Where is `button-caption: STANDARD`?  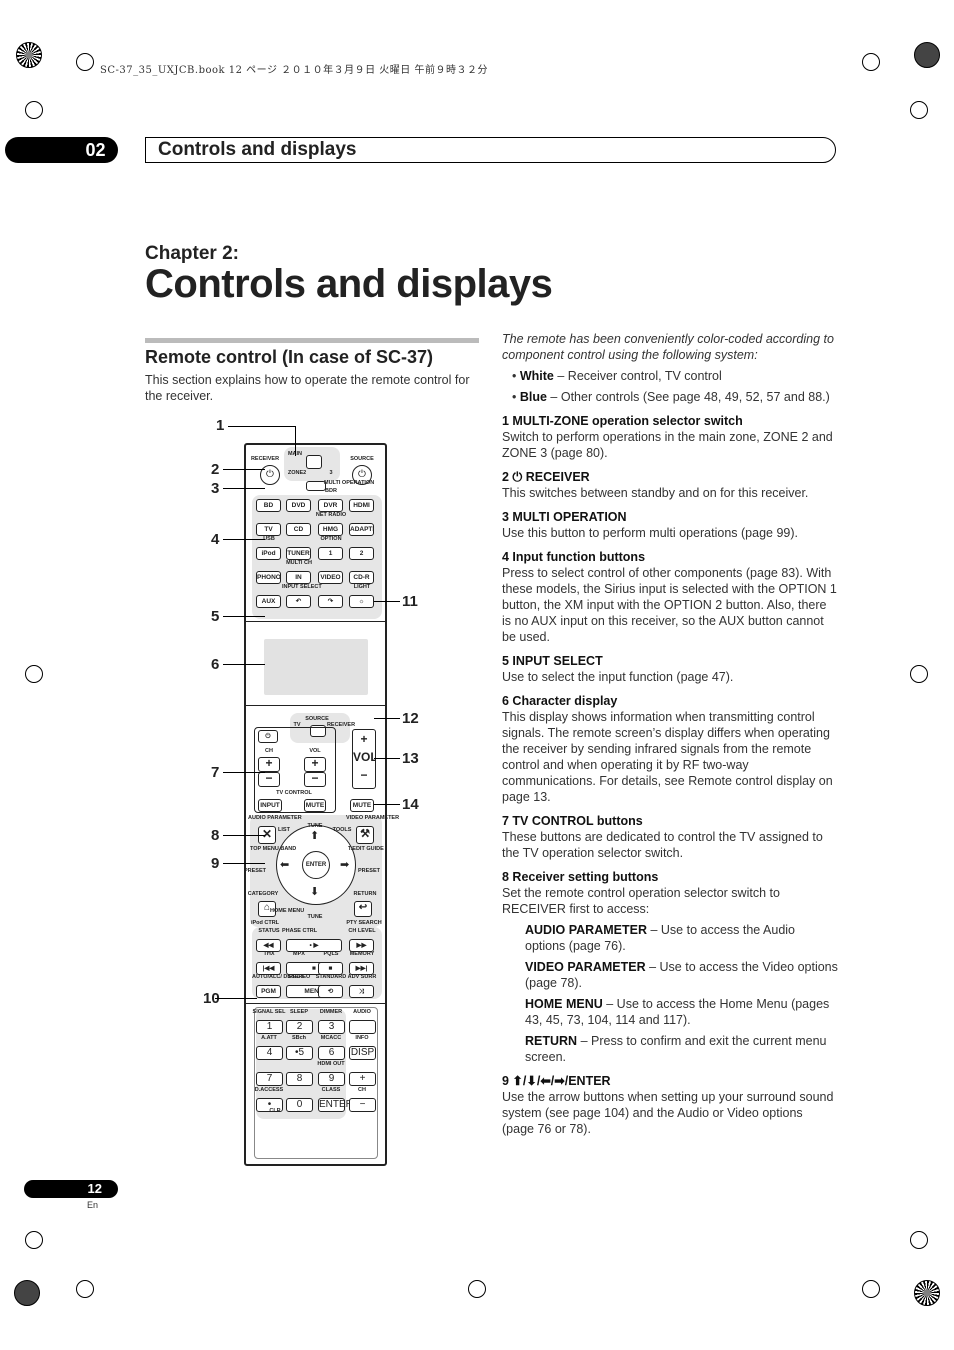
button-caption: STANDARD is located at coordinates (331, 977).